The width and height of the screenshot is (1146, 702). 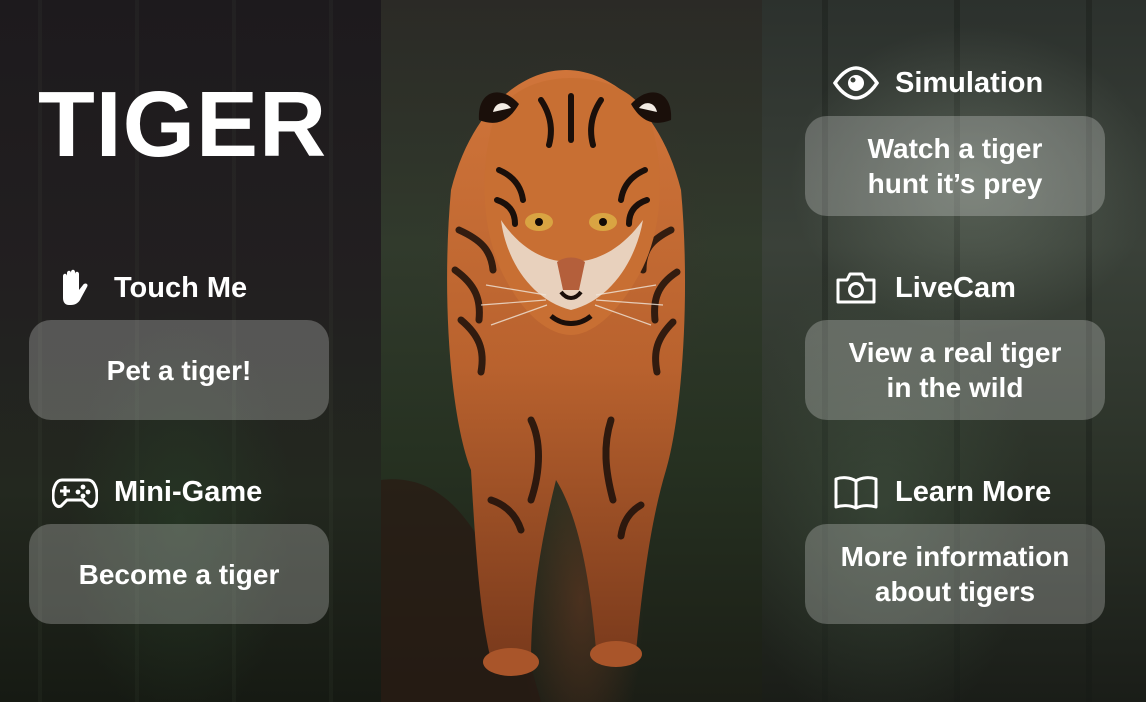 What do you see at coordinates (75, 288) in the screenshot?
I see `hand-icon` at bounding box center [75, 288].